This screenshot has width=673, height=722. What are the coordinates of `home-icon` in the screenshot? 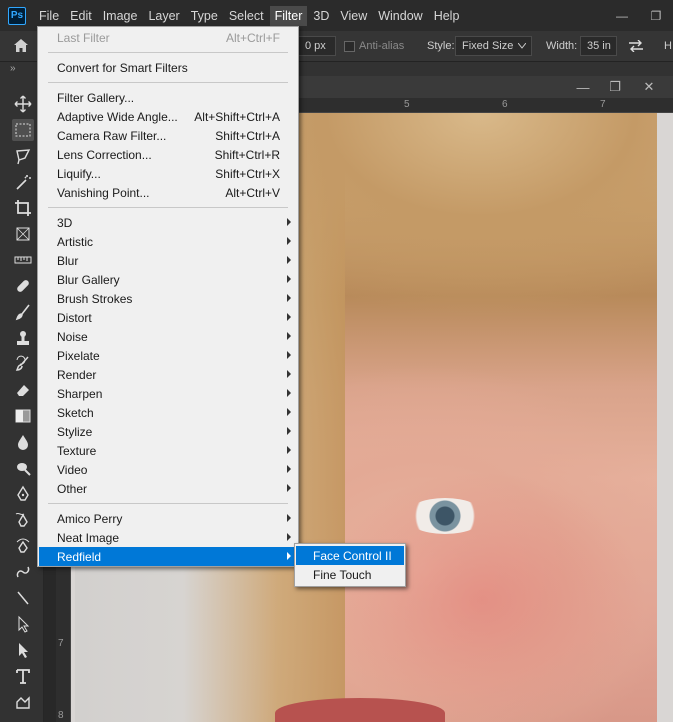 It's located at (21, 45).